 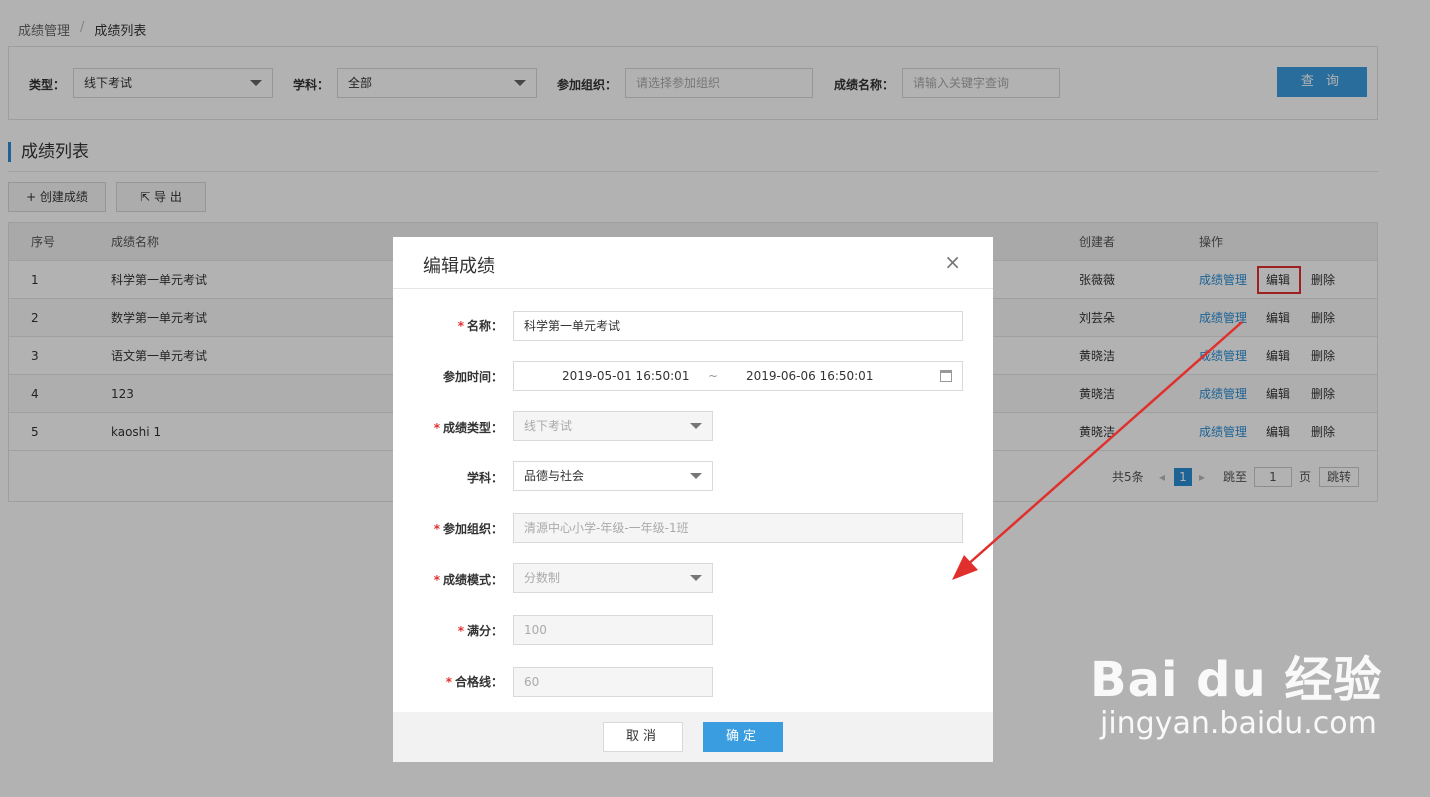 I want to click on annotation-arrow, so click(x=1097, y=450).